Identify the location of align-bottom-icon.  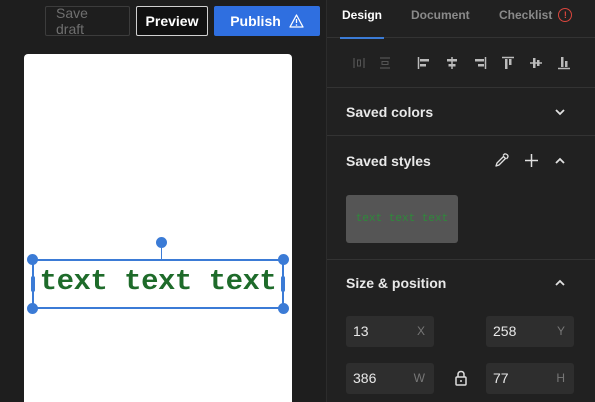
(564, 63).